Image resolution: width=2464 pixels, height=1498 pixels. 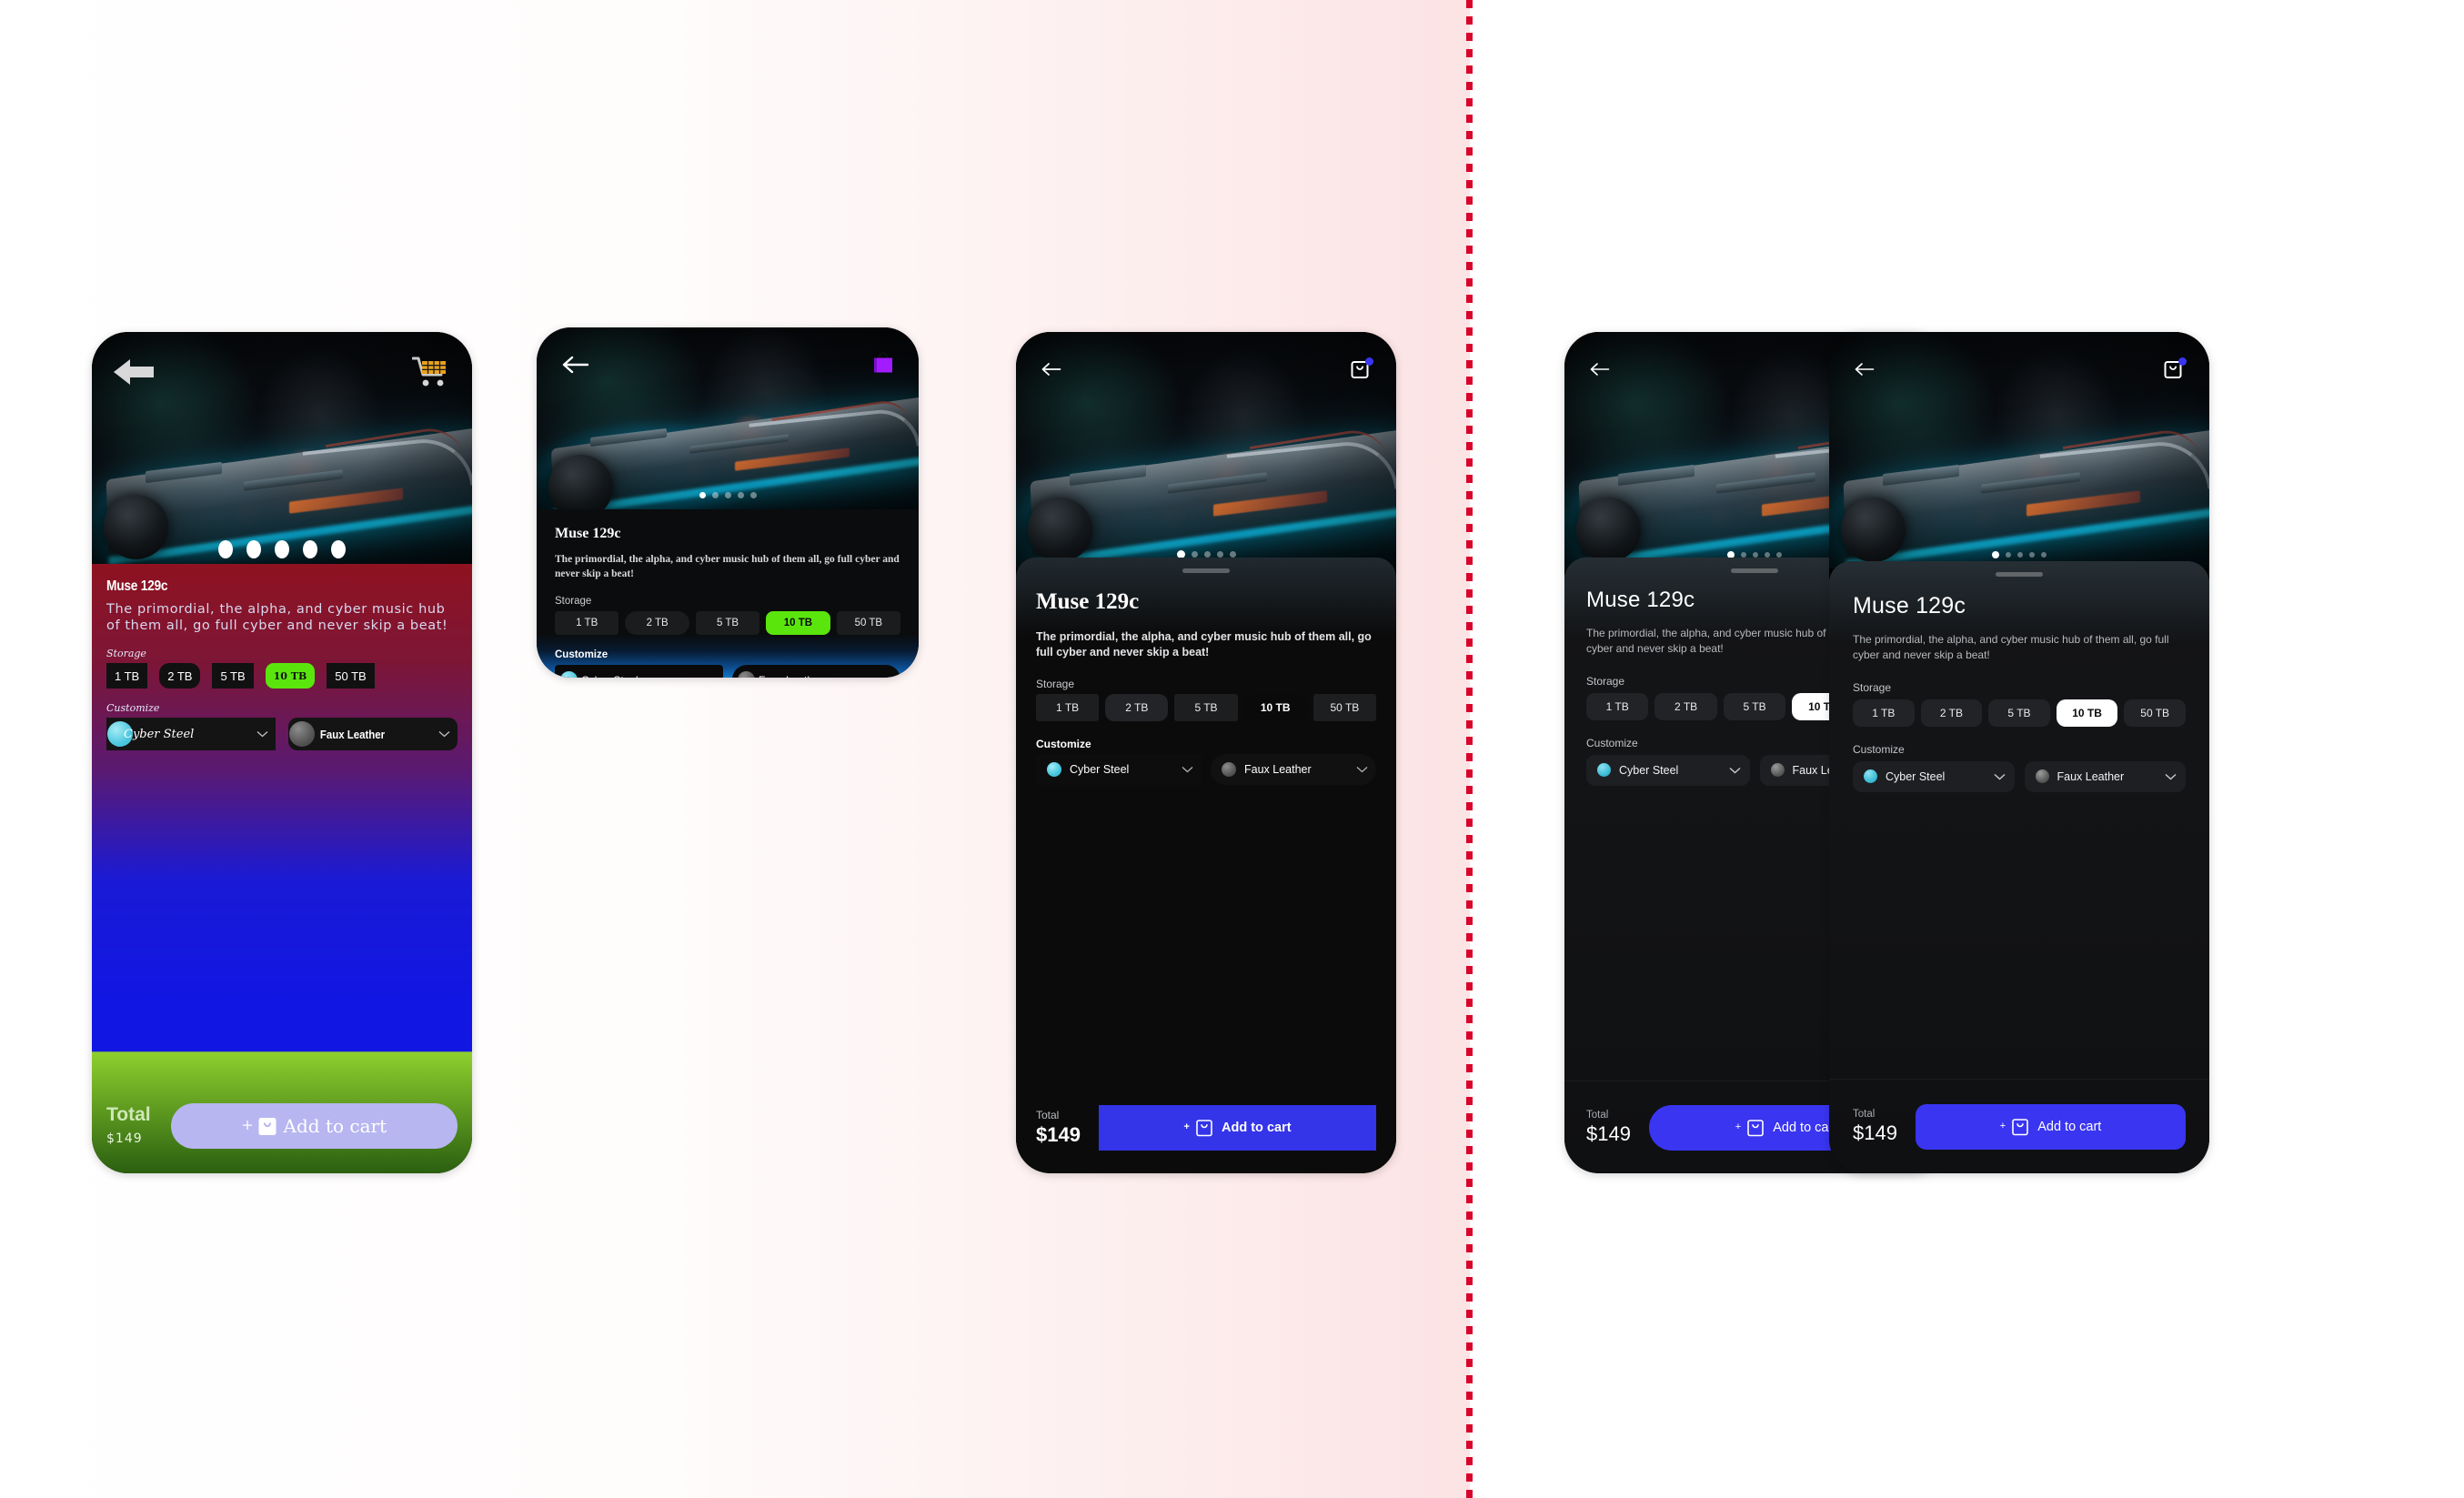 I want to click on purchase-footer-3: Total $149 + Add to cart, so click(x=1206, y=1127).